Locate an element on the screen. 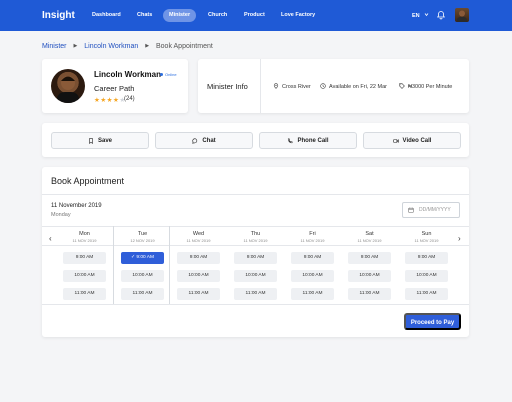  save-button: Save is located at coordinates (100, 140).